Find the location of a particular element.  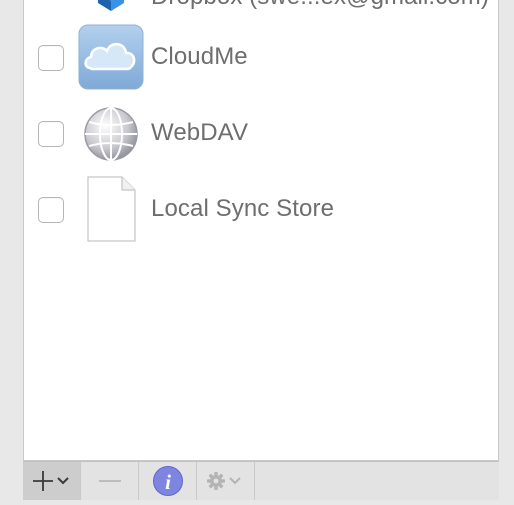

account-label: Dropbox (swe...ex@gmail.com) is located at coordinates (320, 5).